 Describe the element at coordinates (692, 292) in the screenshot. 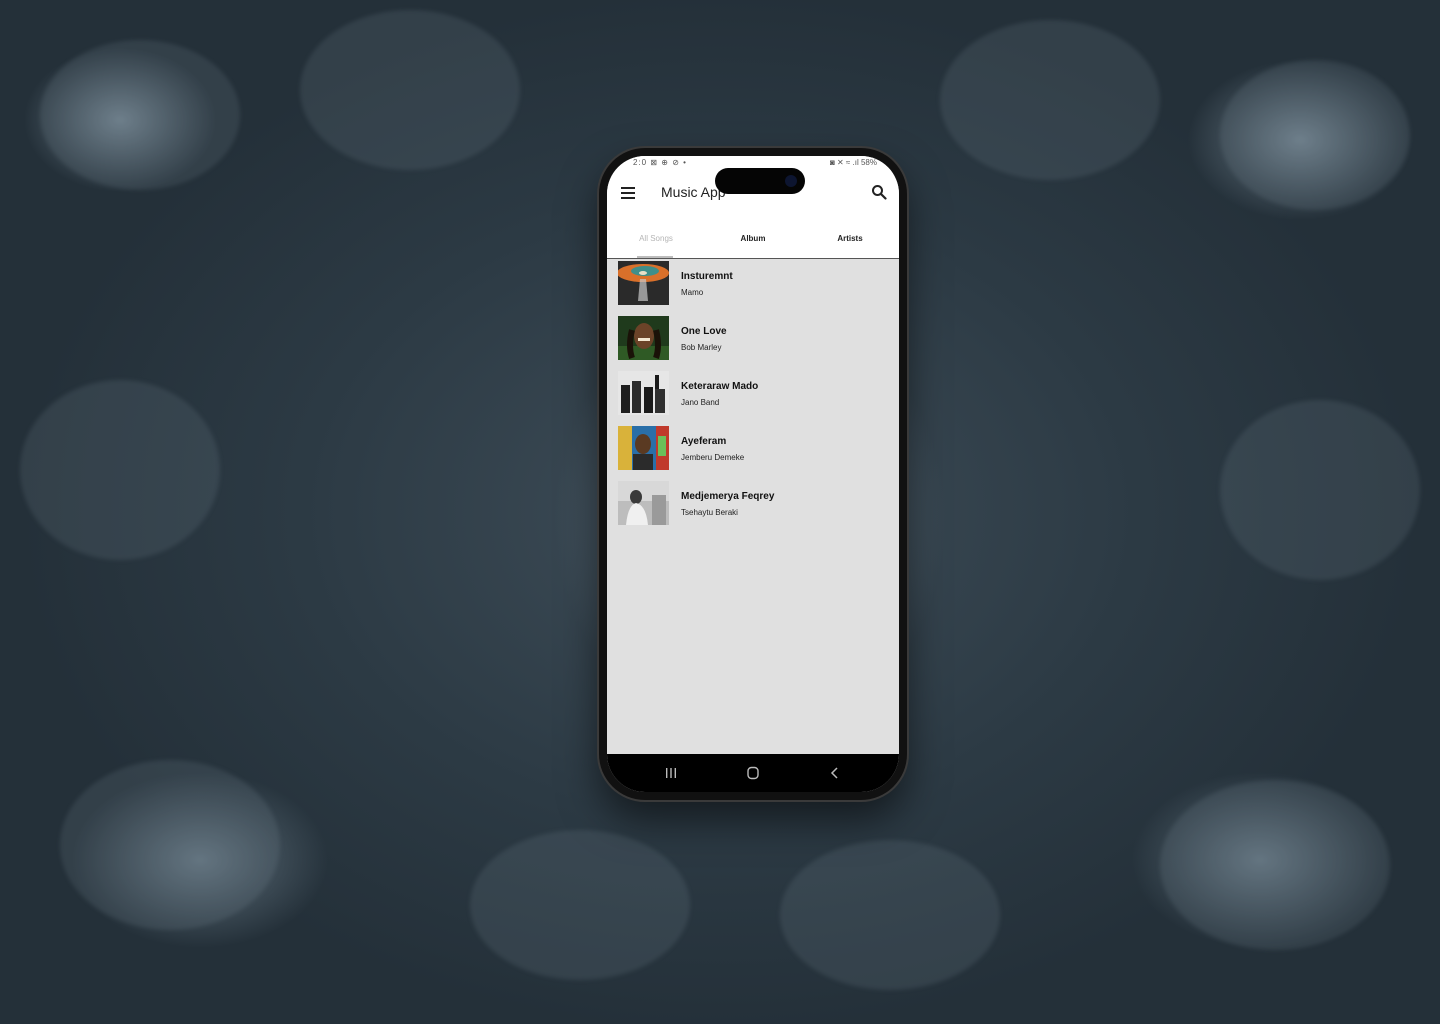

I see `song-artist: Mamo` at that location.